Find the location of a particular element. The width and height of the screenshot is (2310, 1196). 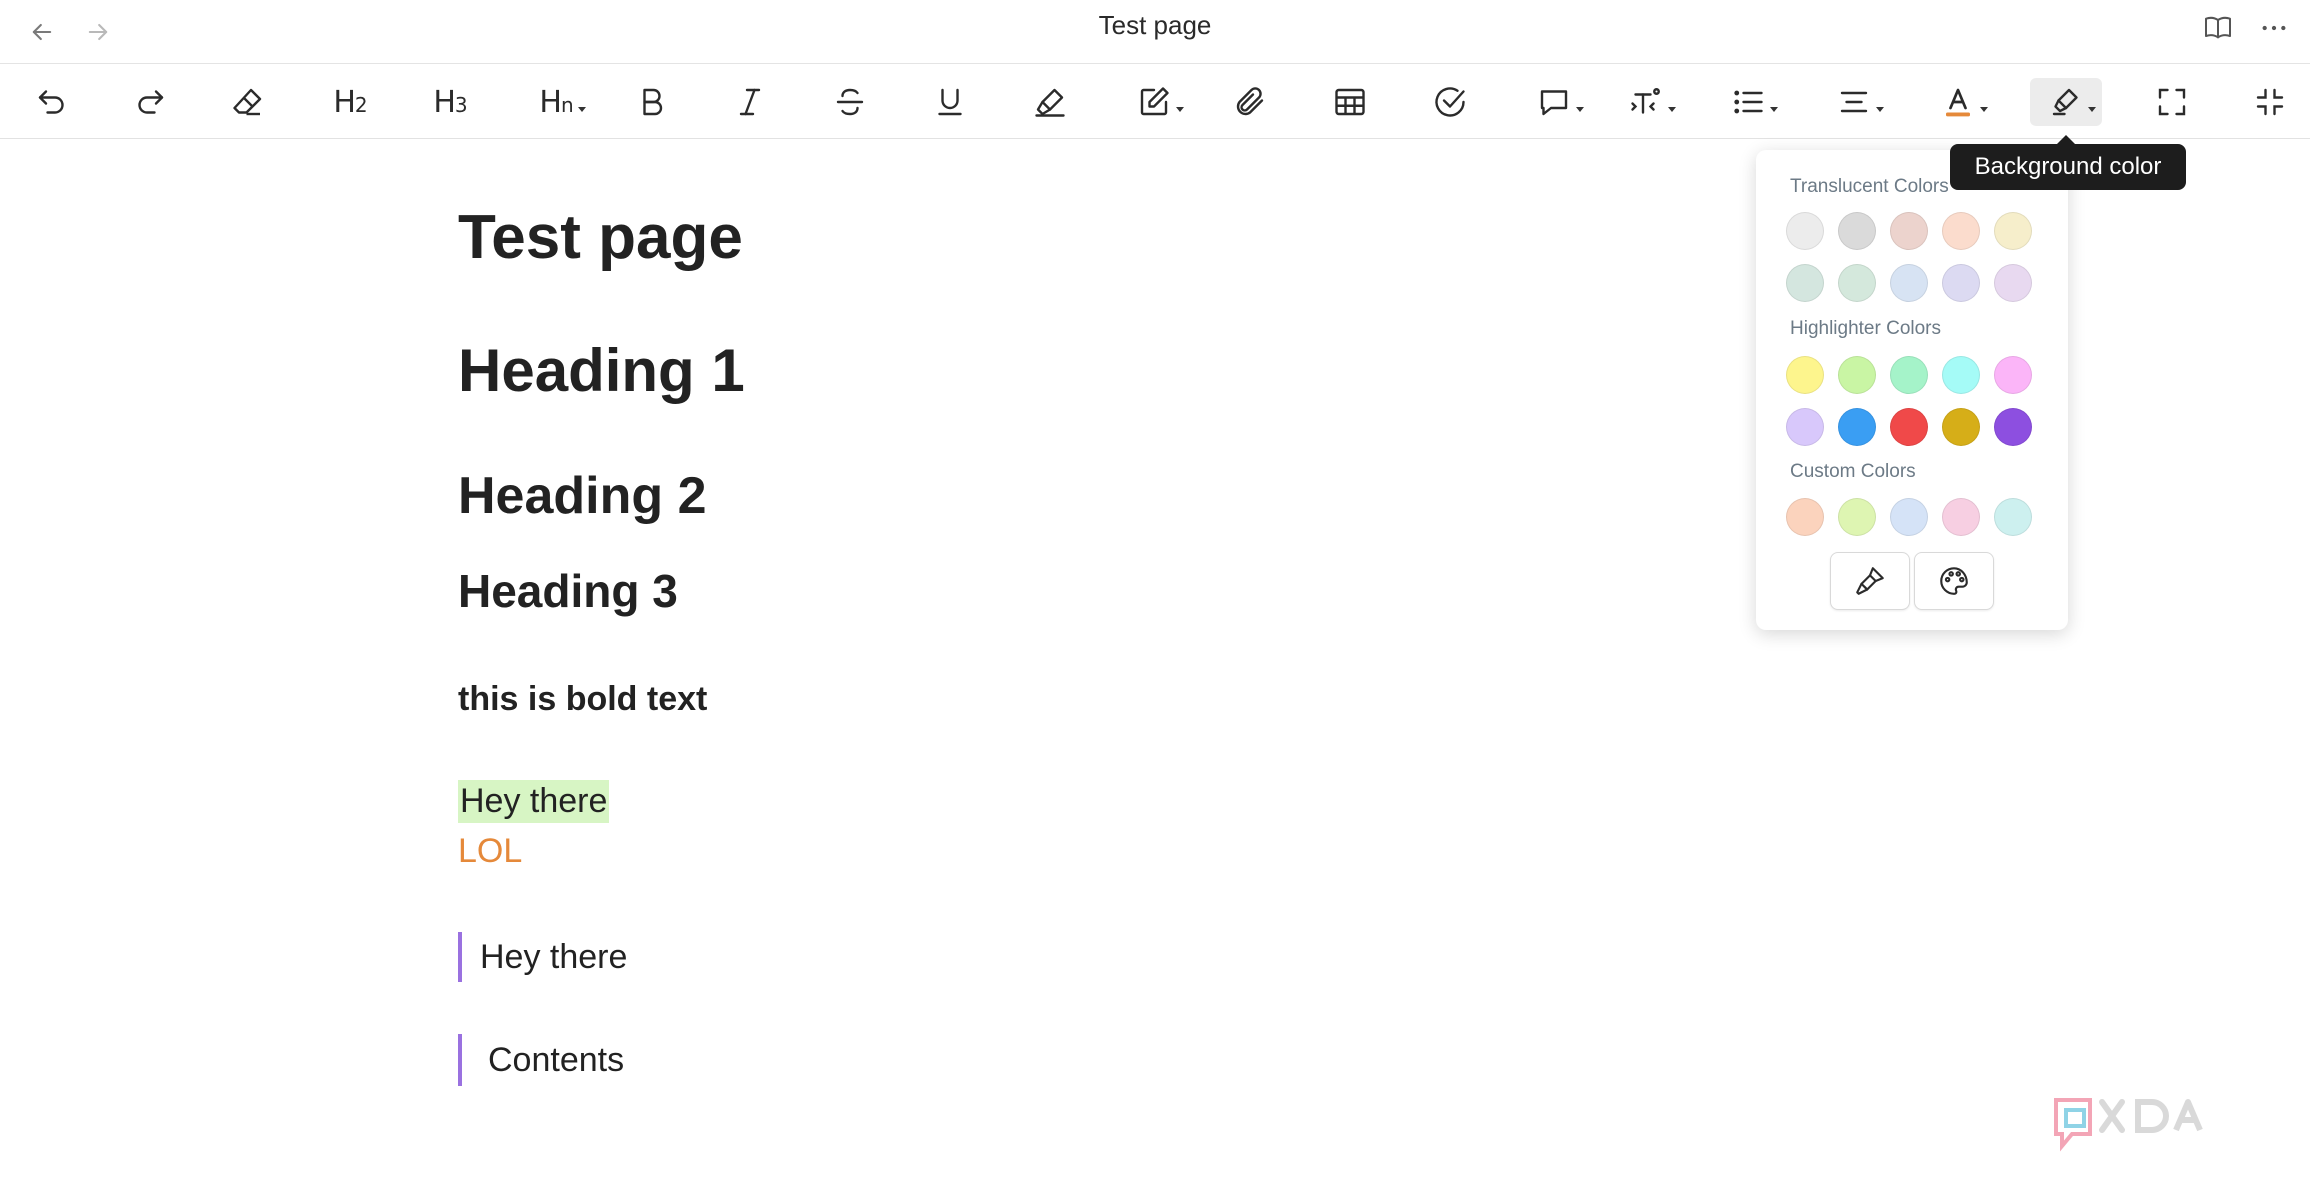

background-color-tooltip: Background color is located at coordinates (2068, 162).